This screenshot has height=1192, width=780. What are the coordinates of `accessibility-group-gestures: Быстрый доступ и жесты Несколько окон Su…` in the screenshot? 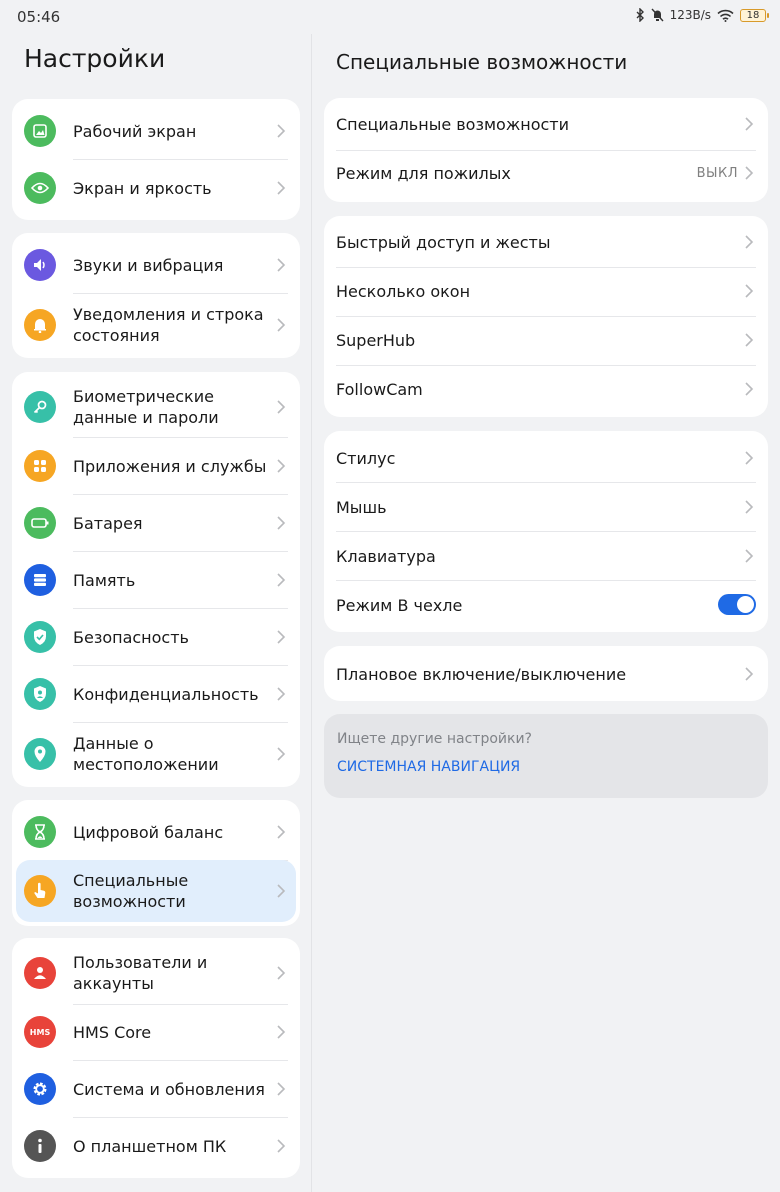 It's located at (546, 316).